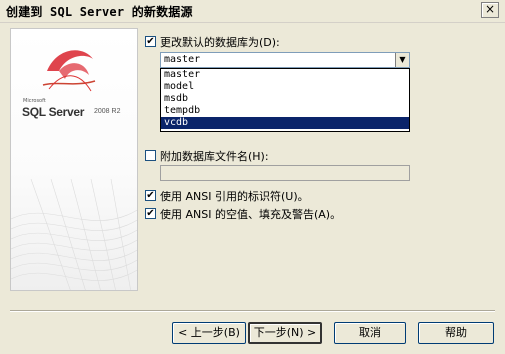  I want to click on close-icon: ×, so click(490, 9).